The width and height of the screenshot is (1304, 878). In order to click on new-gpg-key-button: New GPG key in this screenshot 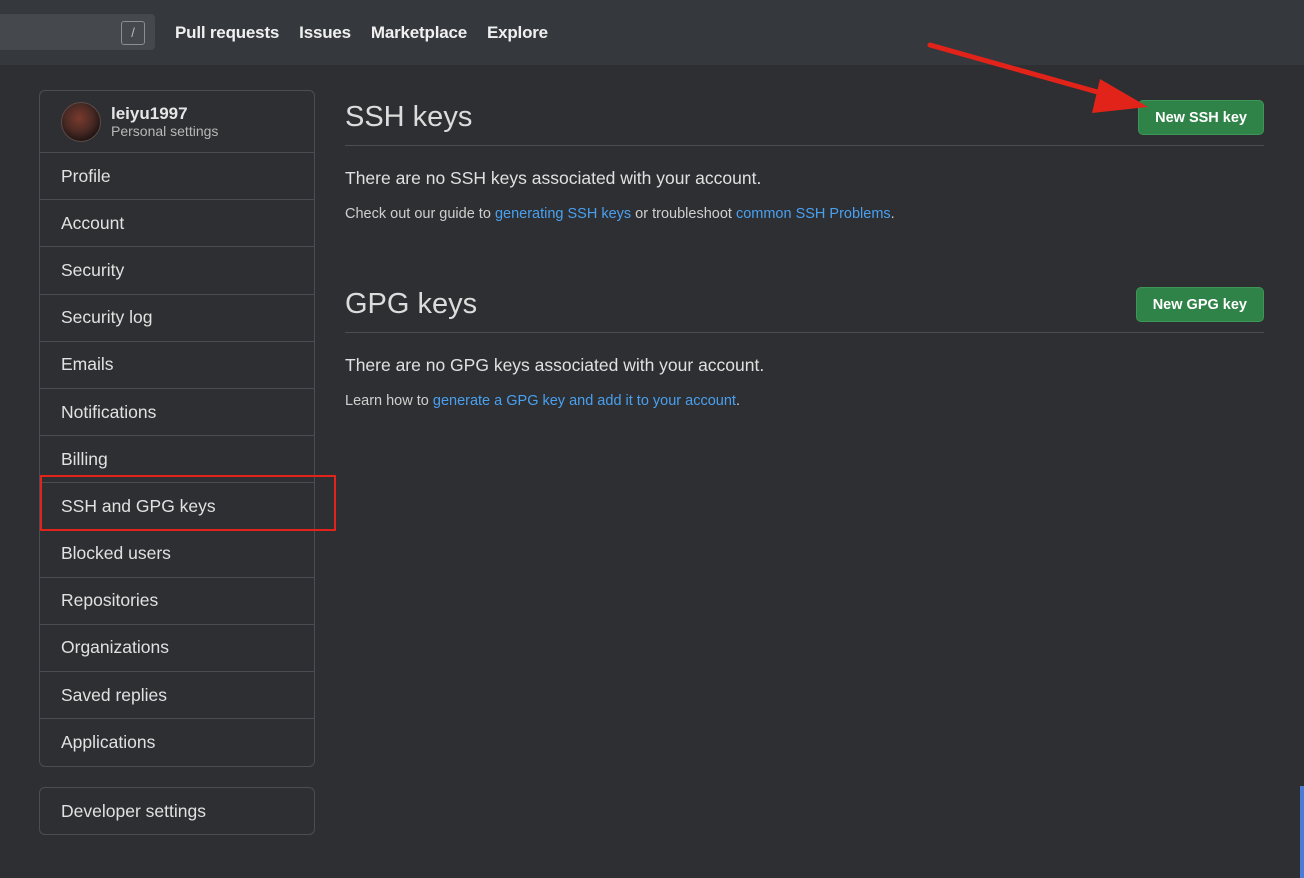, I will do `click(1199, 304)`.